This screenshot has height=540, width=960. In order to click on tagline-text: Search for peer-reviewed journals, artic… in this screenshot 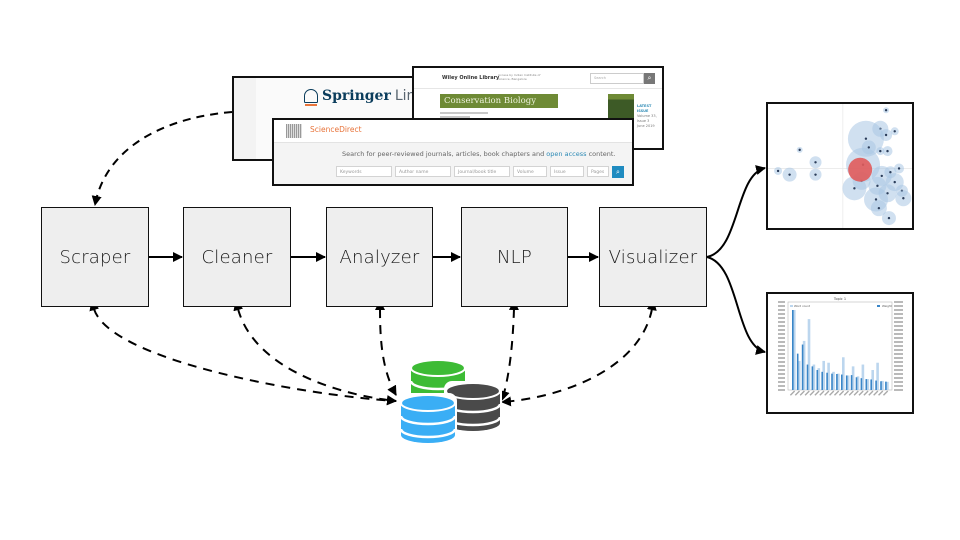, I will do `click(444, 154)`.